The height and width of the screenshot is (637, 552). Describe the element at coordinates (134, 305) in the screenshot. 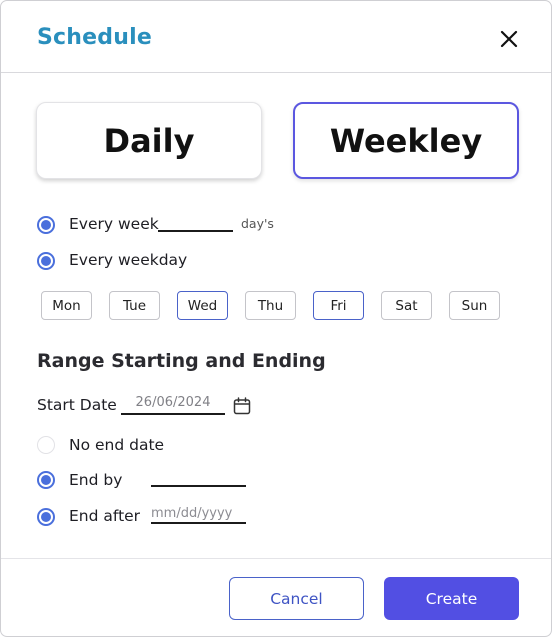

I see `day-tue-button: Tue` at that location.